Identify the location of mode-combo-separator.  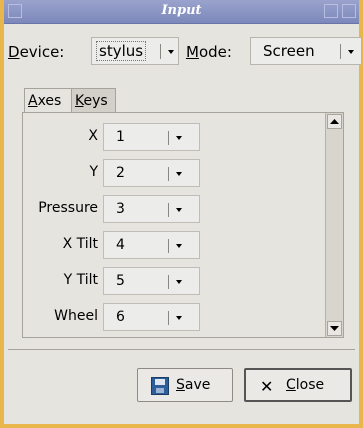
(340, 51).